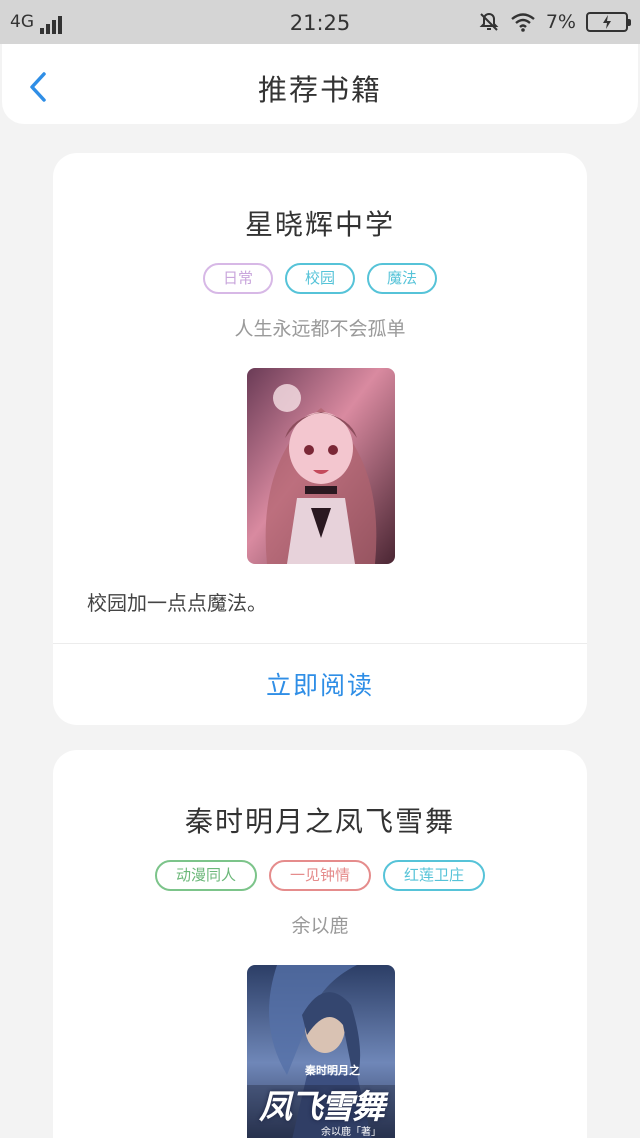 The image size is (640, 1138). I want to click on battery-percent: 7%, so click(560, 22).